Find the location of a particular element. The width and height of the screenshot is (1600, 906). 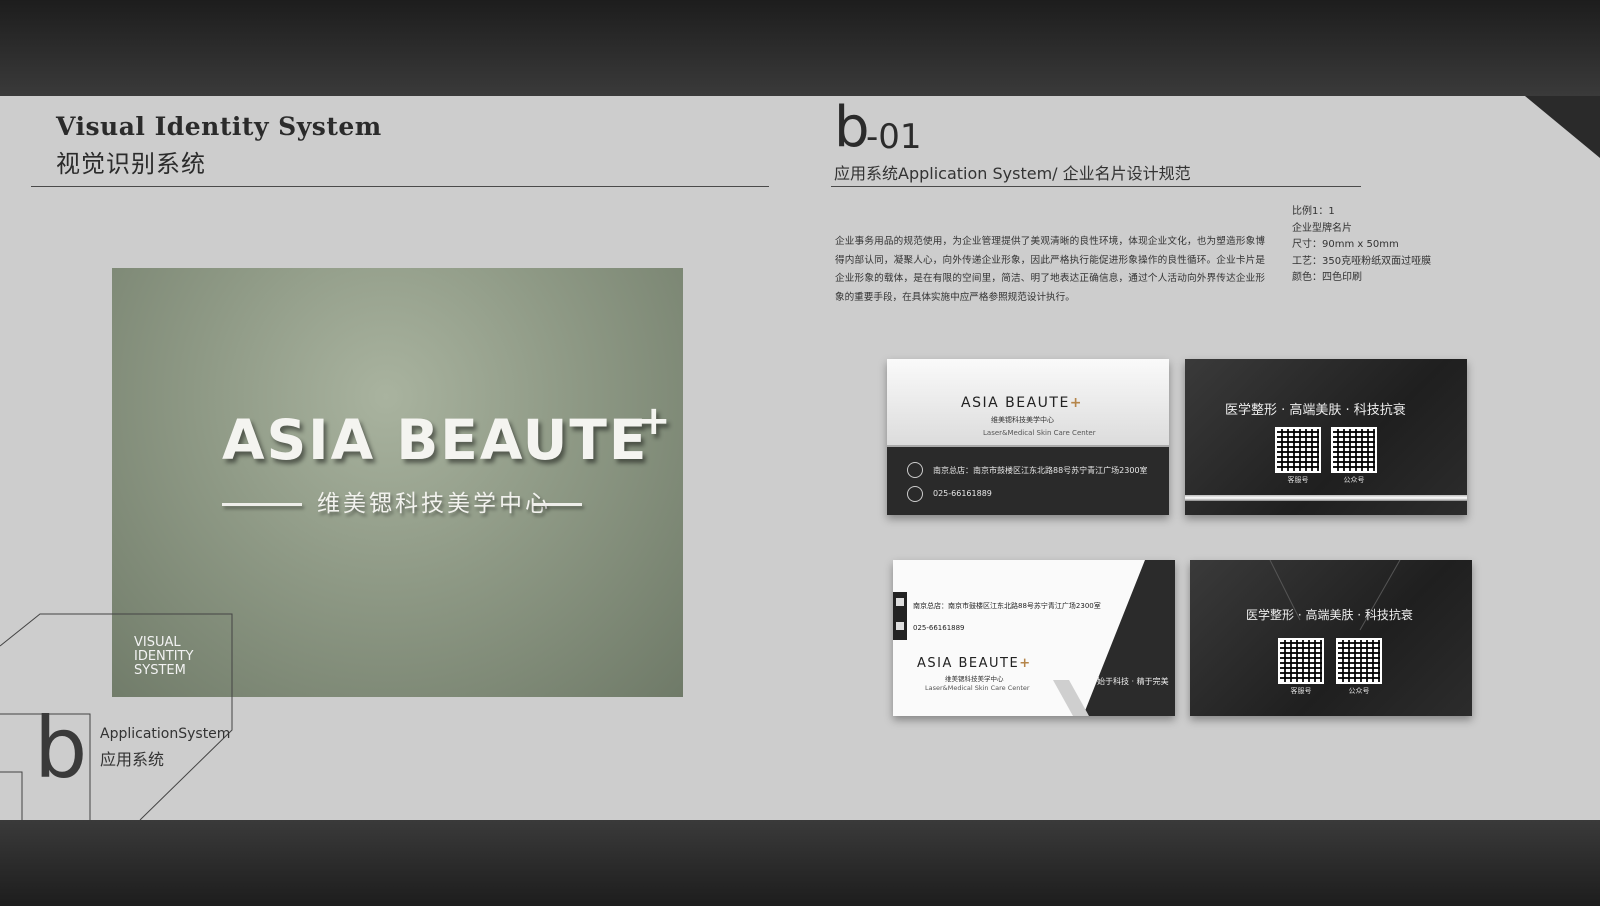

spec-craft: 工艺：350克哑粉纸双面过哑膜 is located at coordinates (1362, 261).